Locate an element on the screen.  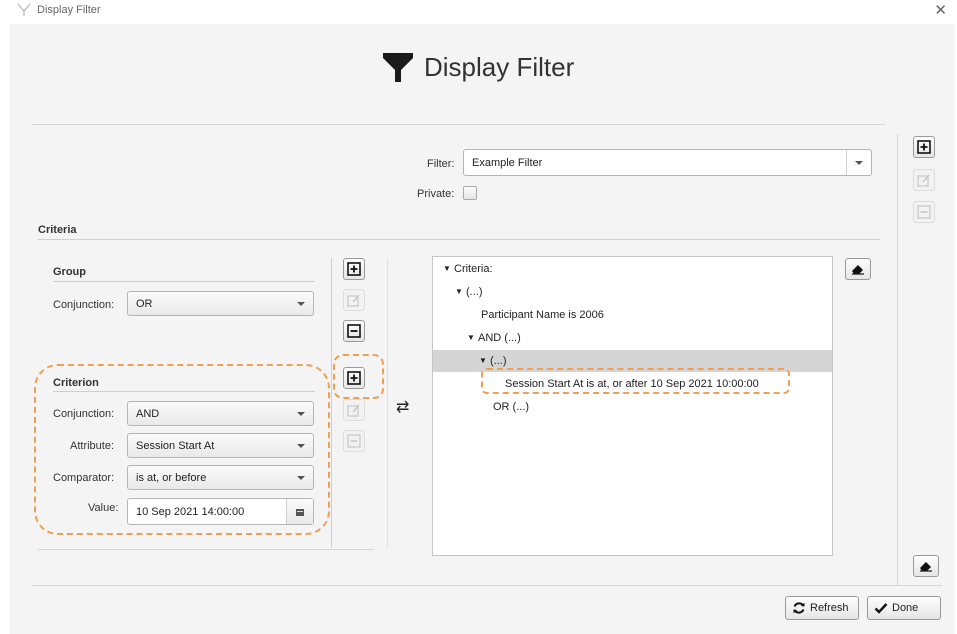
tree-row-label: AND (...) is located at coordinates (499, 338).